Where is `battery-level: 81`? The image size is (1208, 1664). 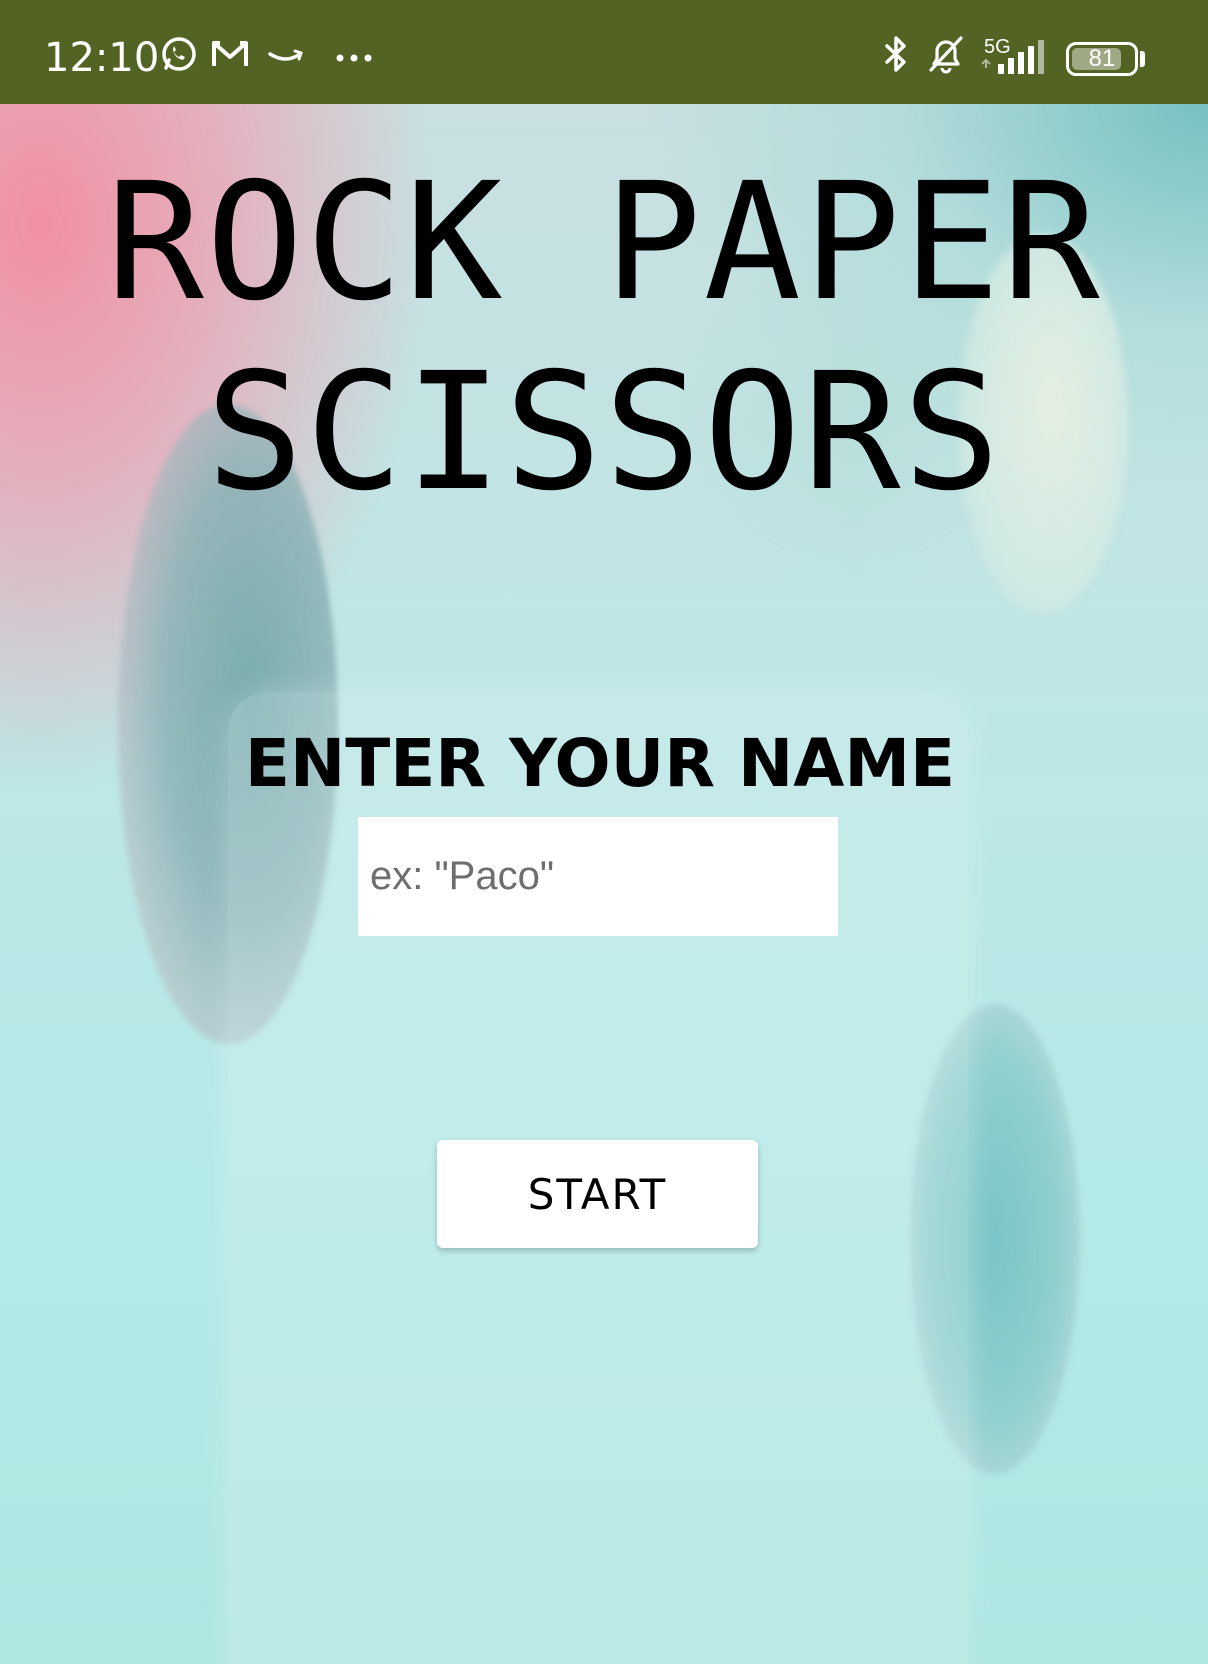 battery-level: 81 is located at coordinates (1102, 58).